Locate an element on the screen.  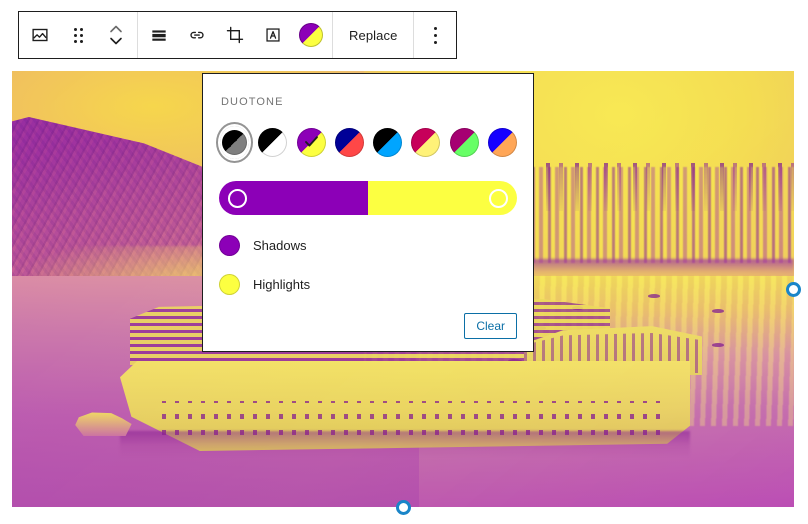
move-up-down-icon is located at coordinates (116, 35).